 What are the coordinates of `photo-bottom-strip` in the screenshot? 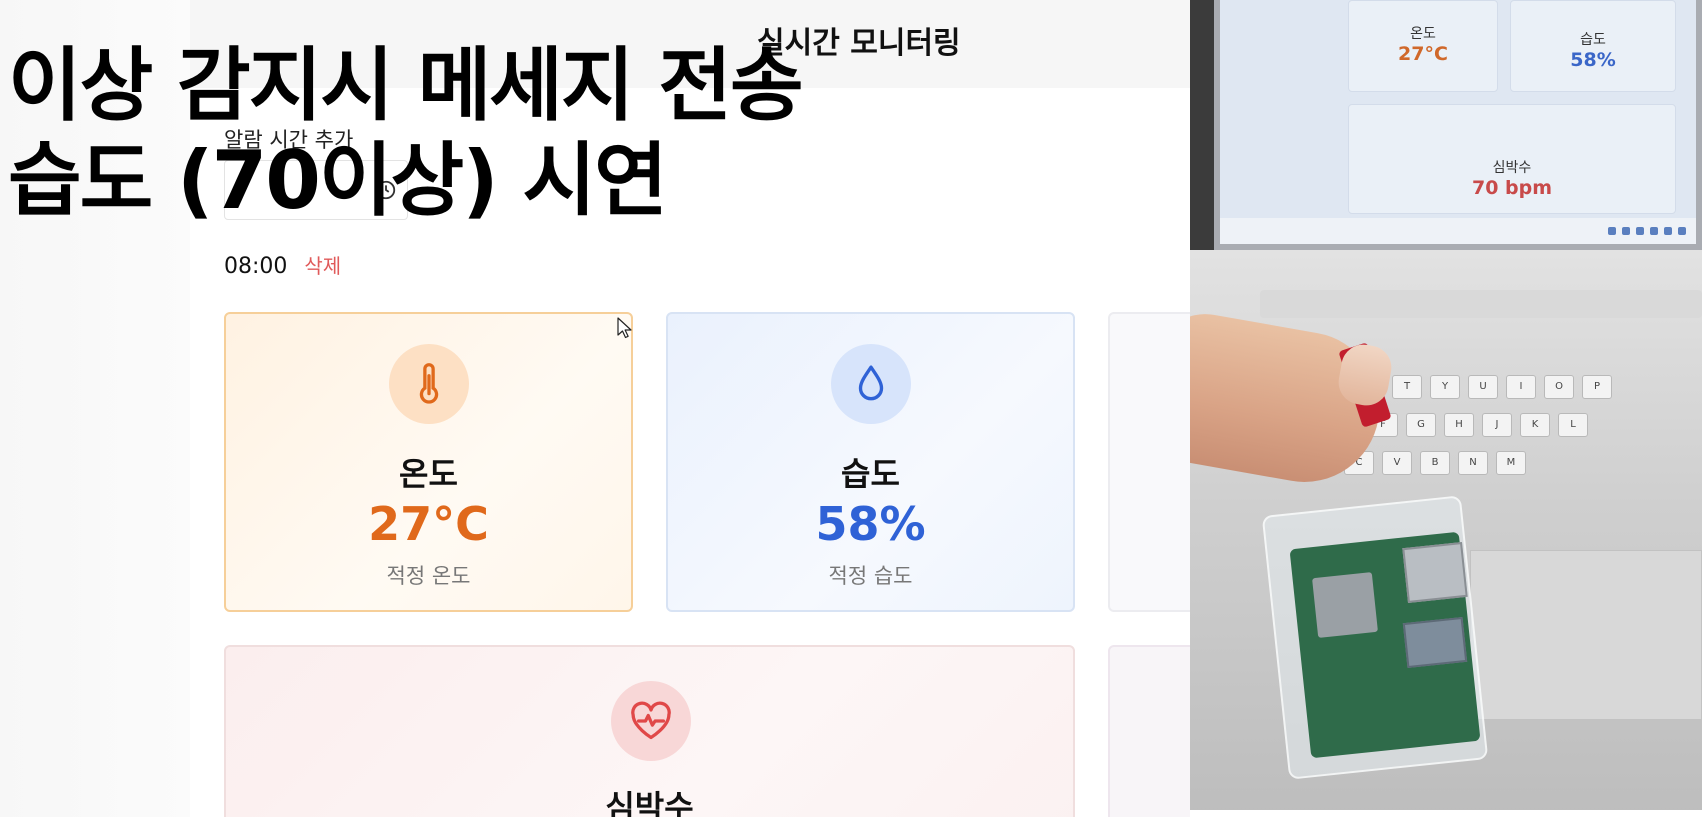 It's located at (1446, 813).